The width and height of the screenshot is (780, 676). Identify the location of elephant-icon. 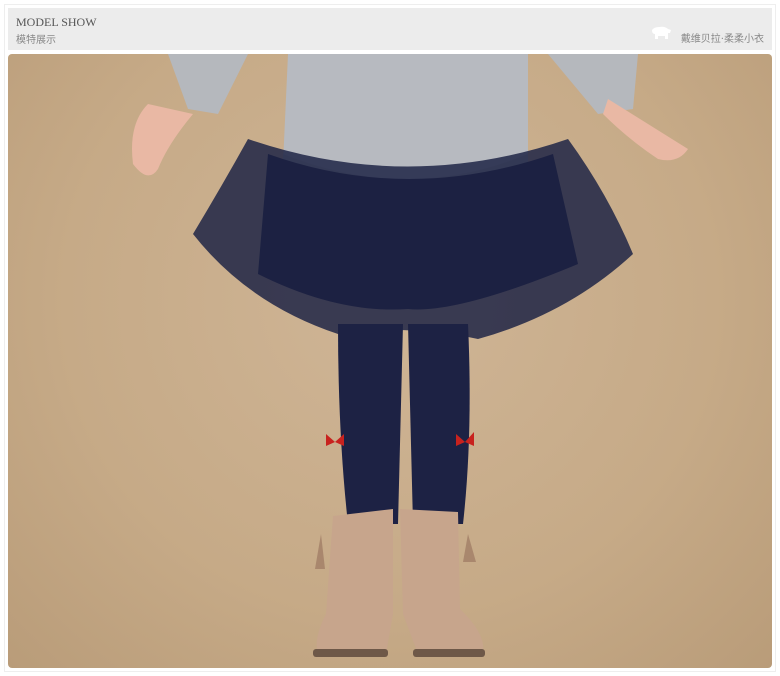
(661, 32).